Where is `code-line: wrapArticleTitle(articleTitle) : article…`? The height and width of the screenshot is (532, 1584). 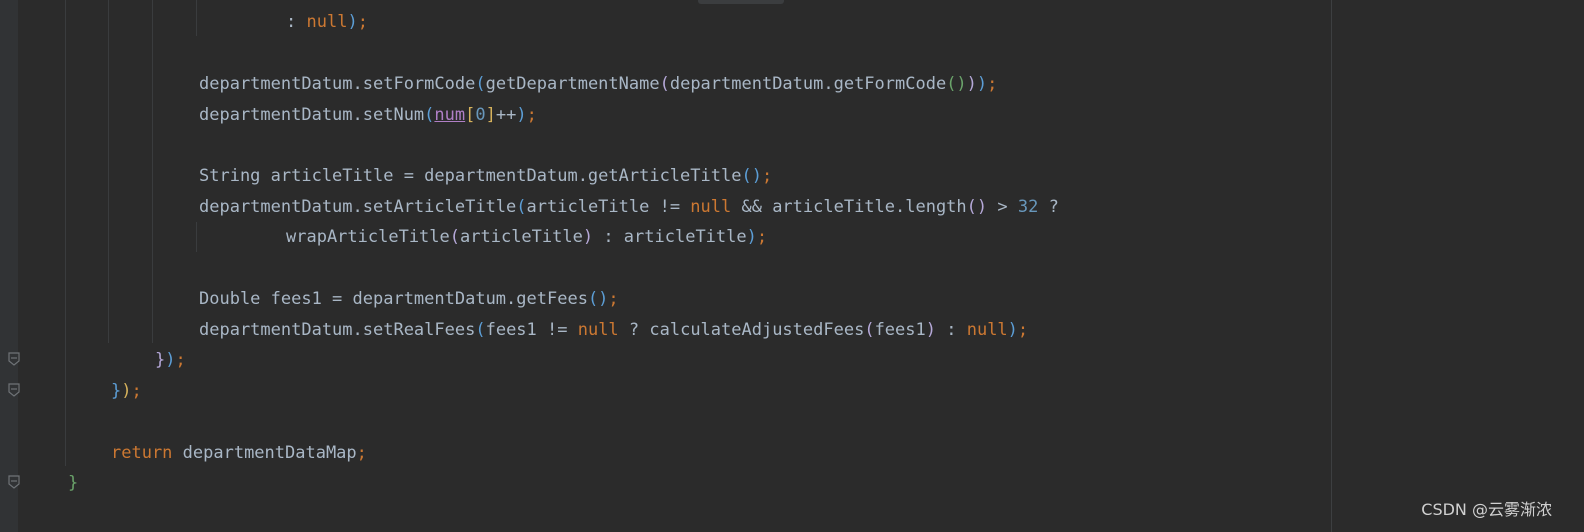 code-line: wrapArticleTitle(articleTitle) : article… is located at coordinates (526, 237).